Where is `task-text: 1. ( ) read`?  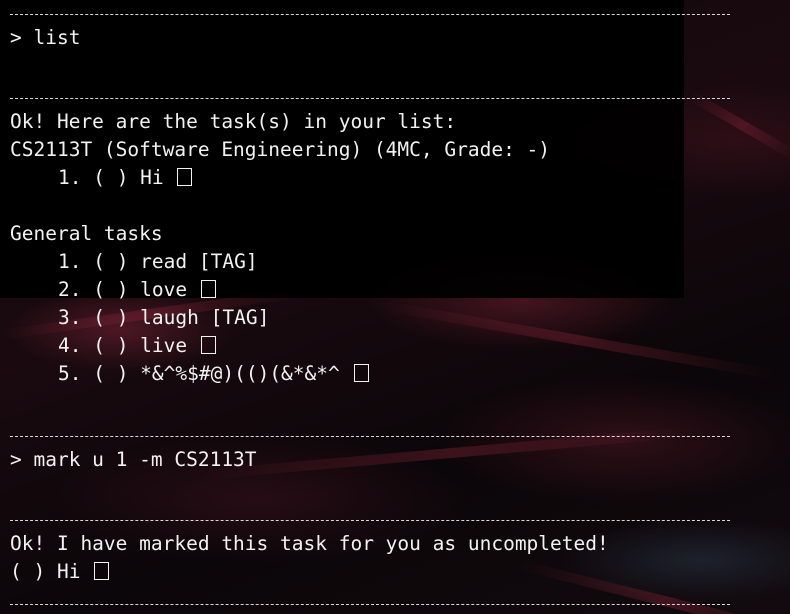 task-text: 1. ( ) read is located at coordinates (123, 261).